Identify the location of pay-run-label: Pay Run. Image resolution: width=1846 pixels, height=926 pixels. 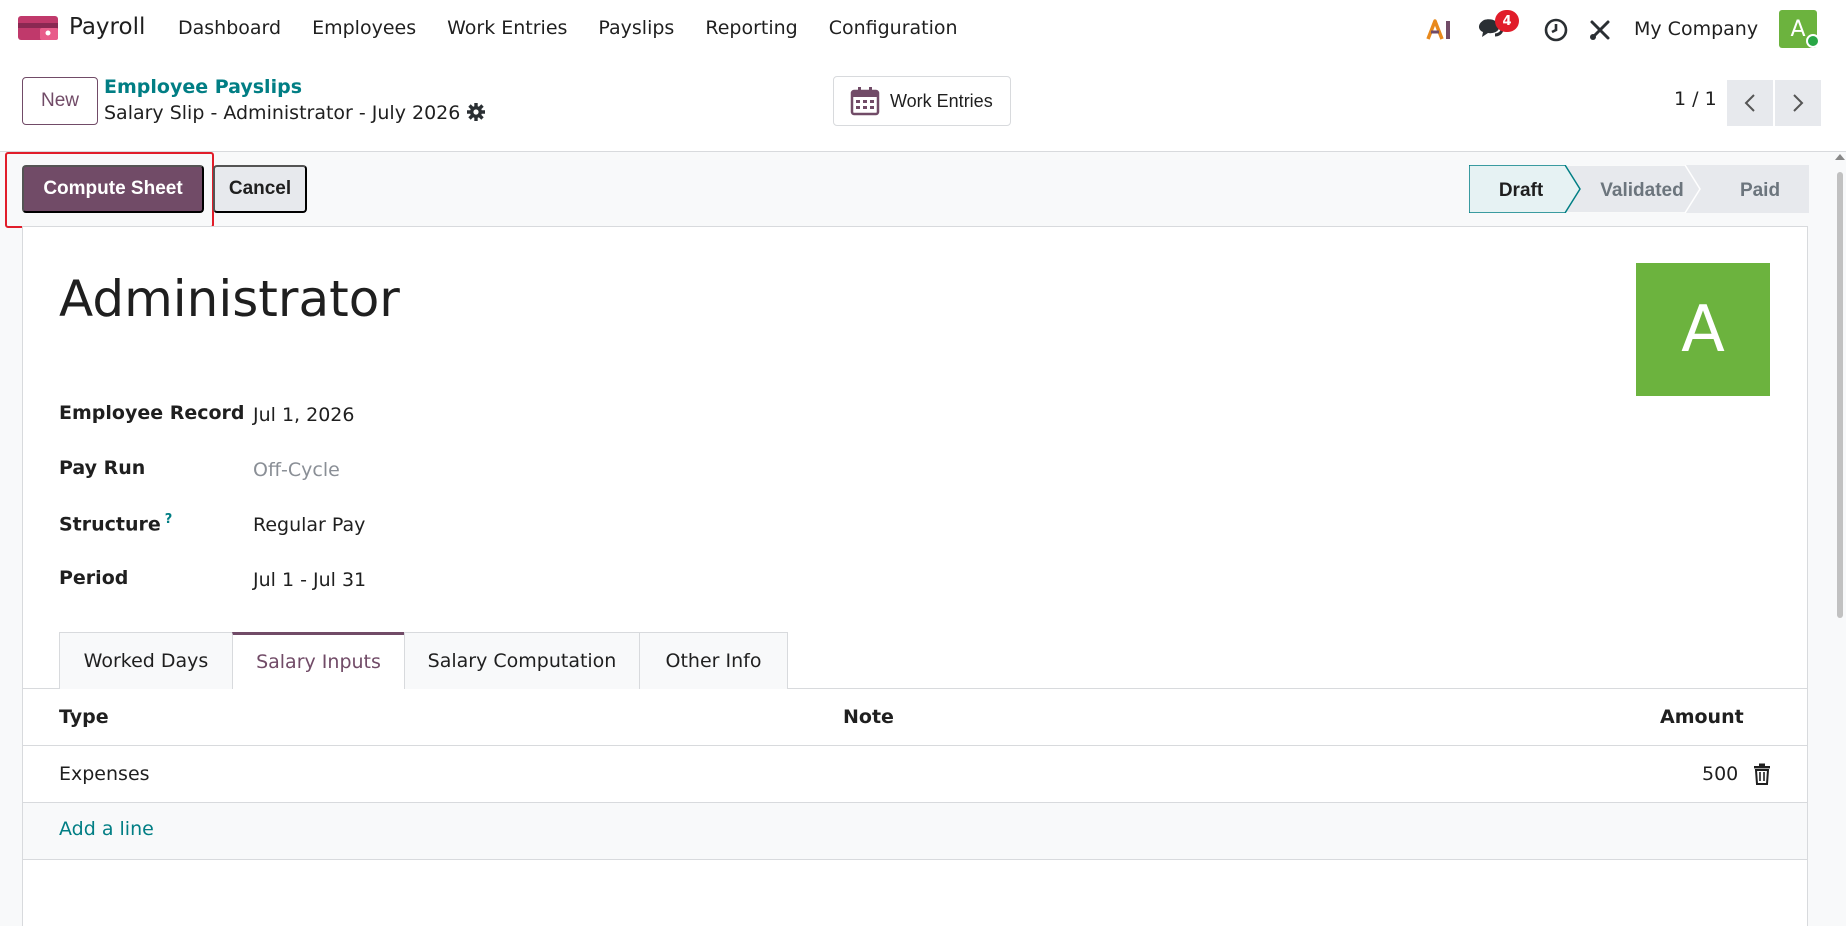
(102, 468).